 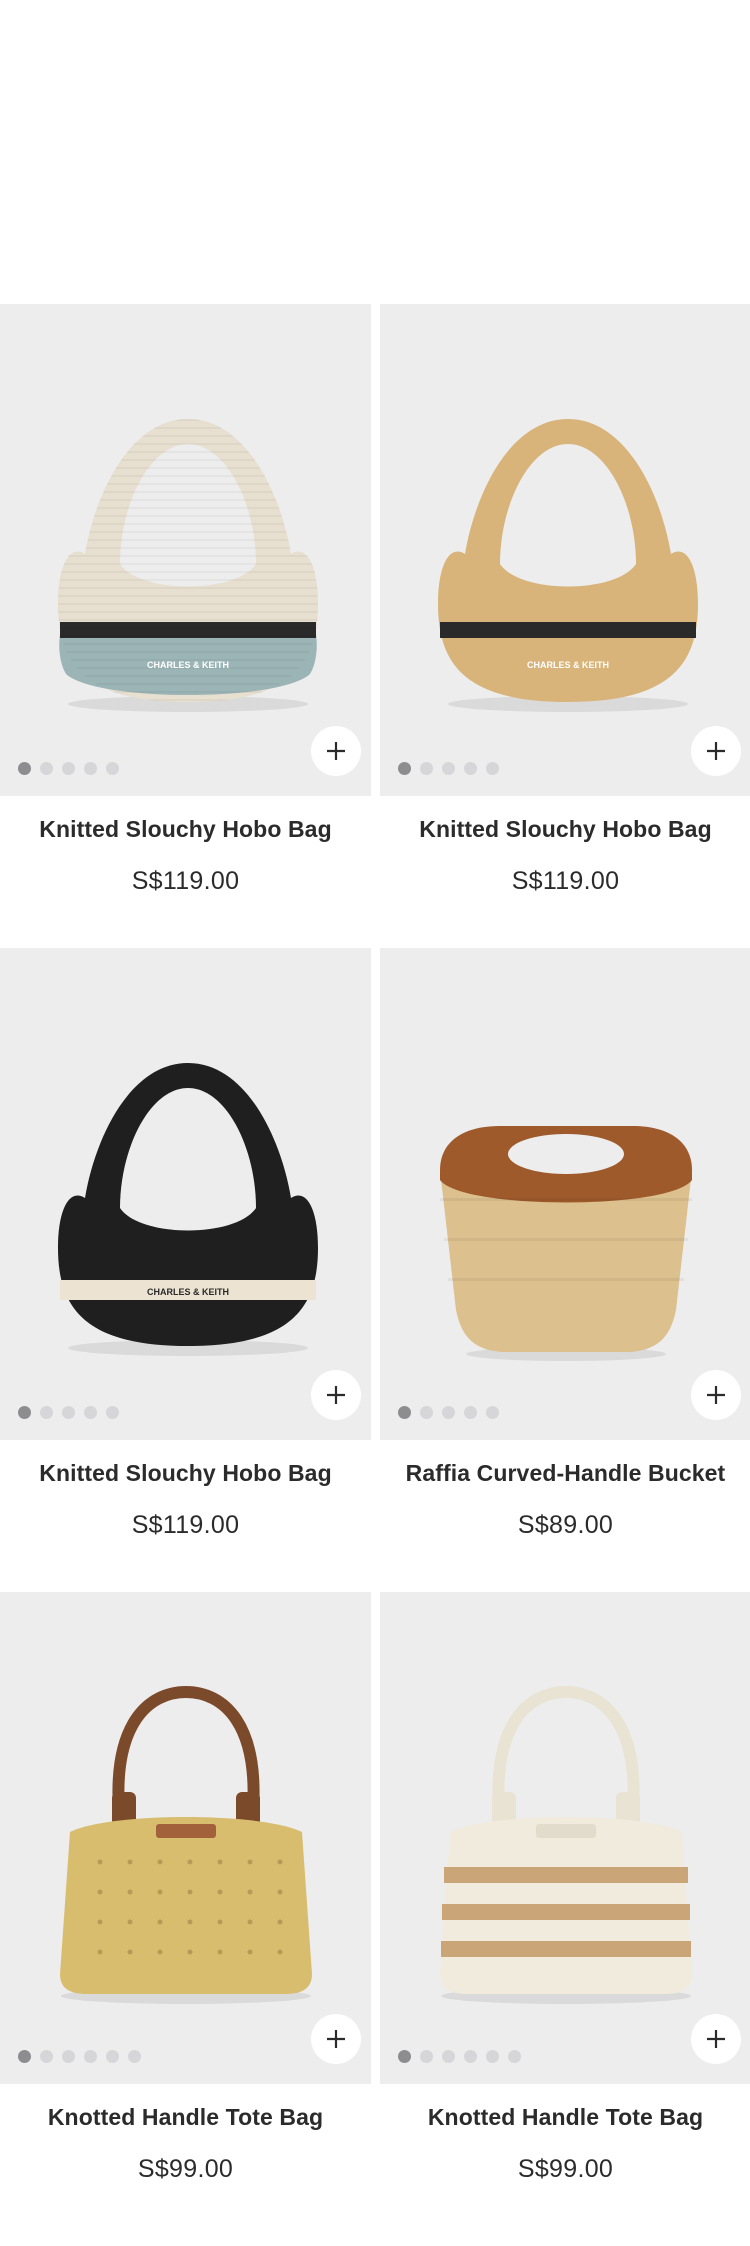 What do you see at coordinates (375, 152) in the screenshot?
I see `top-blank-area` at bounding box center [375, 152].